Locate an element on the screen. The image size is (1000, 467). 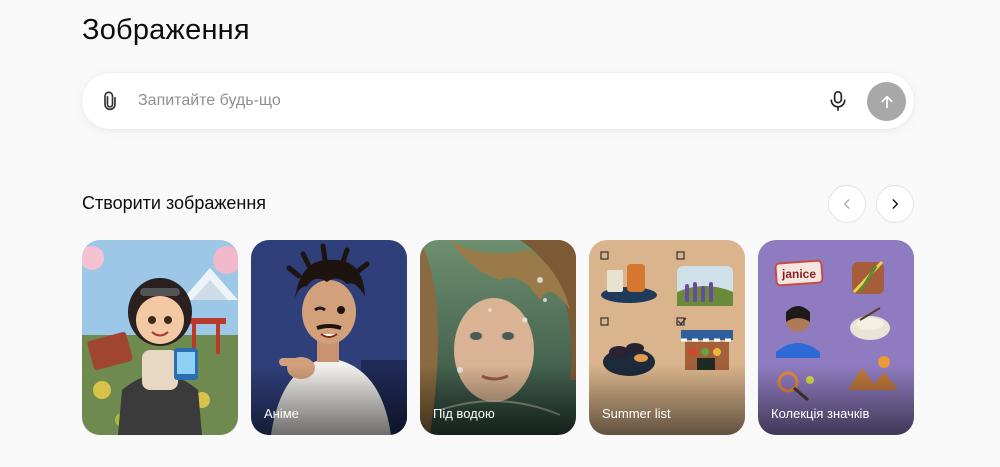
chibi-adventurer-image is located at coordinates (160, 337).